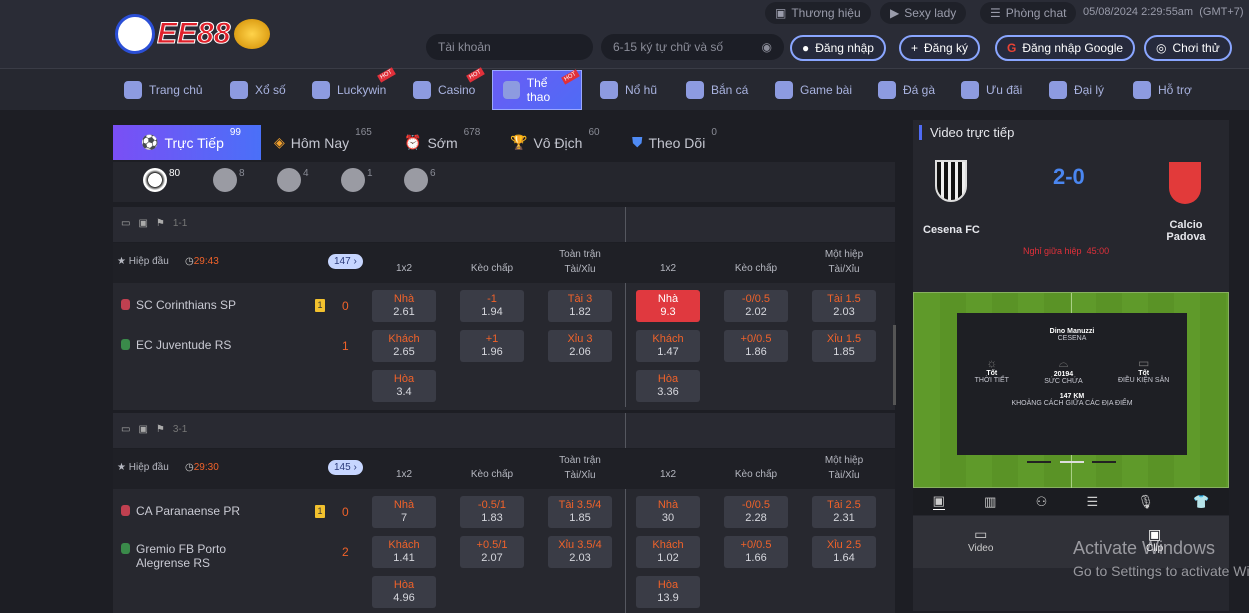  Describe the element at coordinates (580, 306) in the screenshot. I see `odds-button: Tài 3 1.82` at that location.